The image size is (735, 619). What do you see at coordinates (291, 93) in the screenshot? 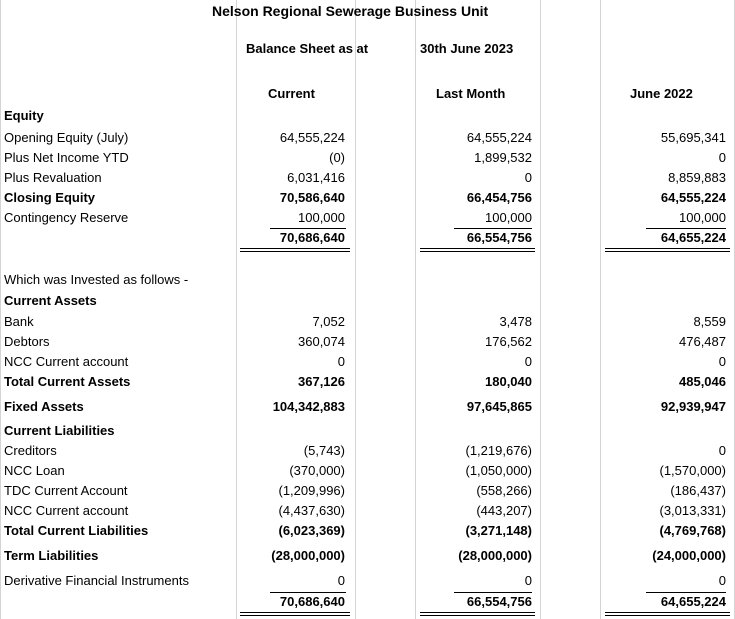
I see `column-header-current: Current` at bounding box center [291, 93].